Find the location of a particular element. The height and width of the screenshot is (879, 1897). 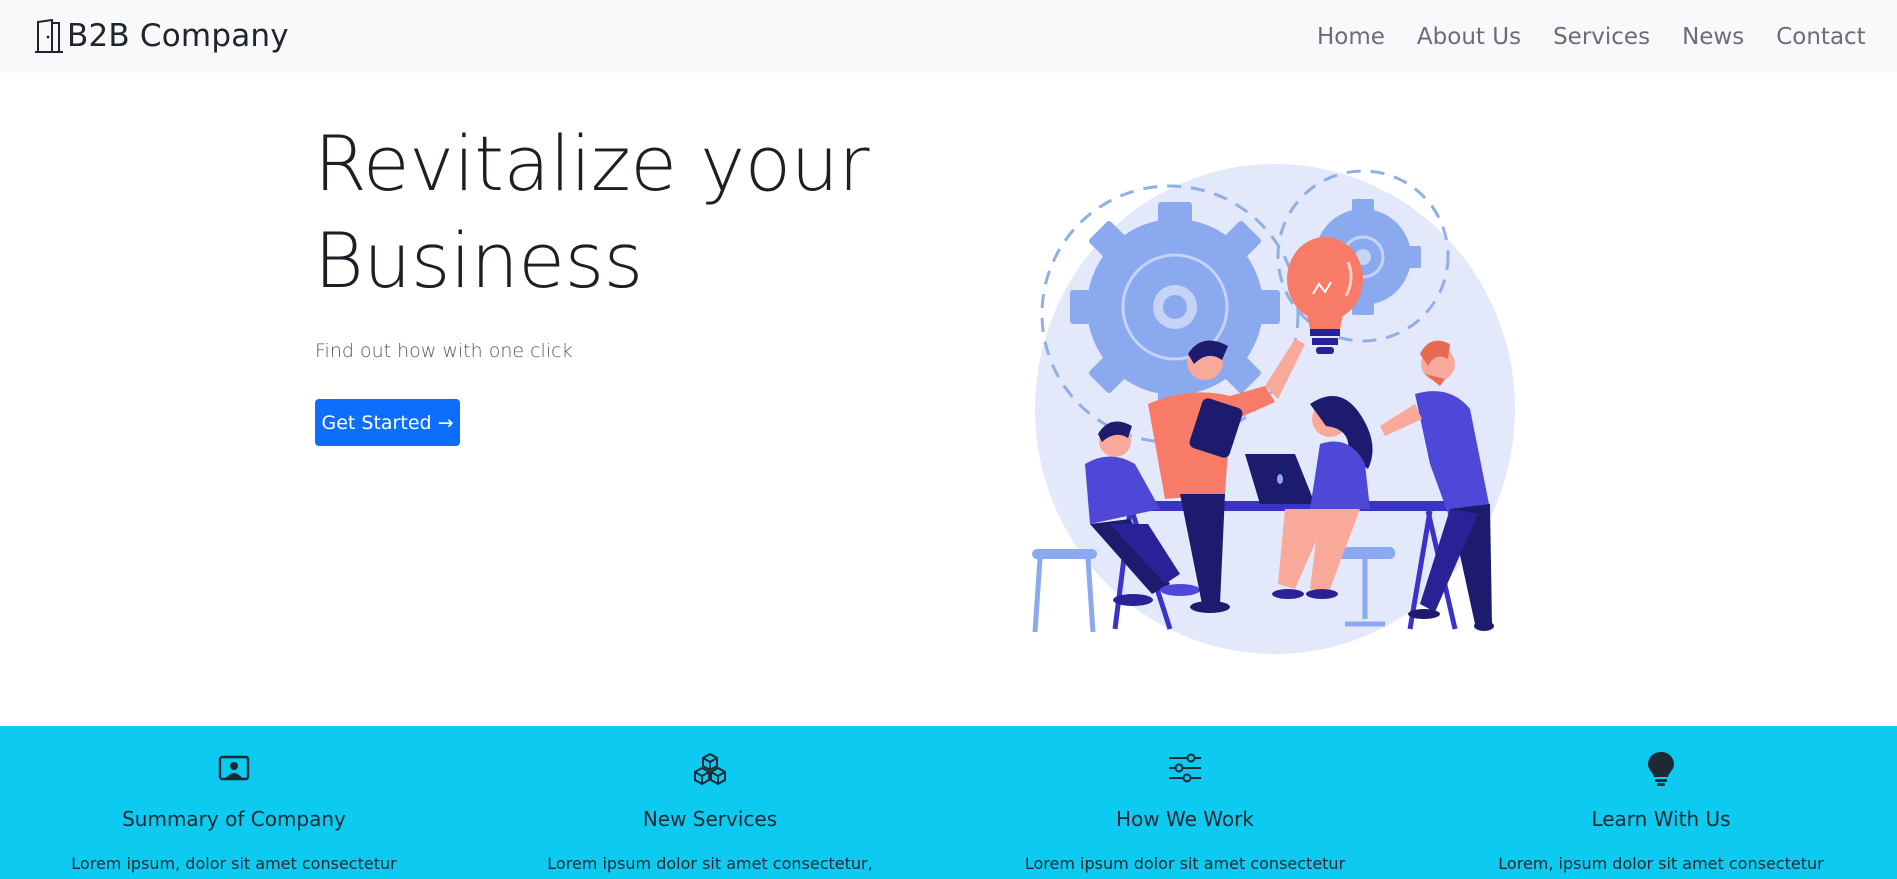

feature-title: Learn With Us is located at coordinates (1661, 819).